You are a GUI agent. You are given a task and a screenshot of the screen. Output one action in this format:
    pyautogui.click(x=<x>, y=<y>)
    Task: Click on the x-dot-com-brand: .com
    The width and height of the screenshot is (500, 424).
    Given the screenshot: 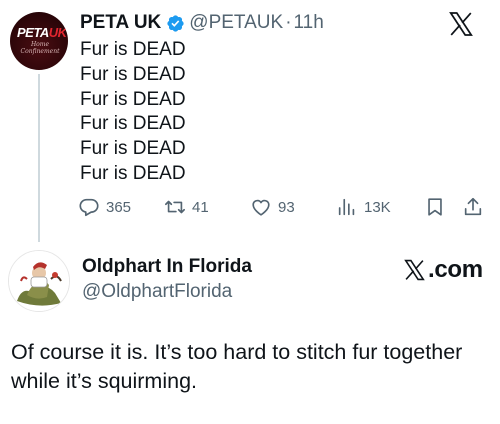 What is the action you would take?
    pyautogui.click(x=442, y=270)
    